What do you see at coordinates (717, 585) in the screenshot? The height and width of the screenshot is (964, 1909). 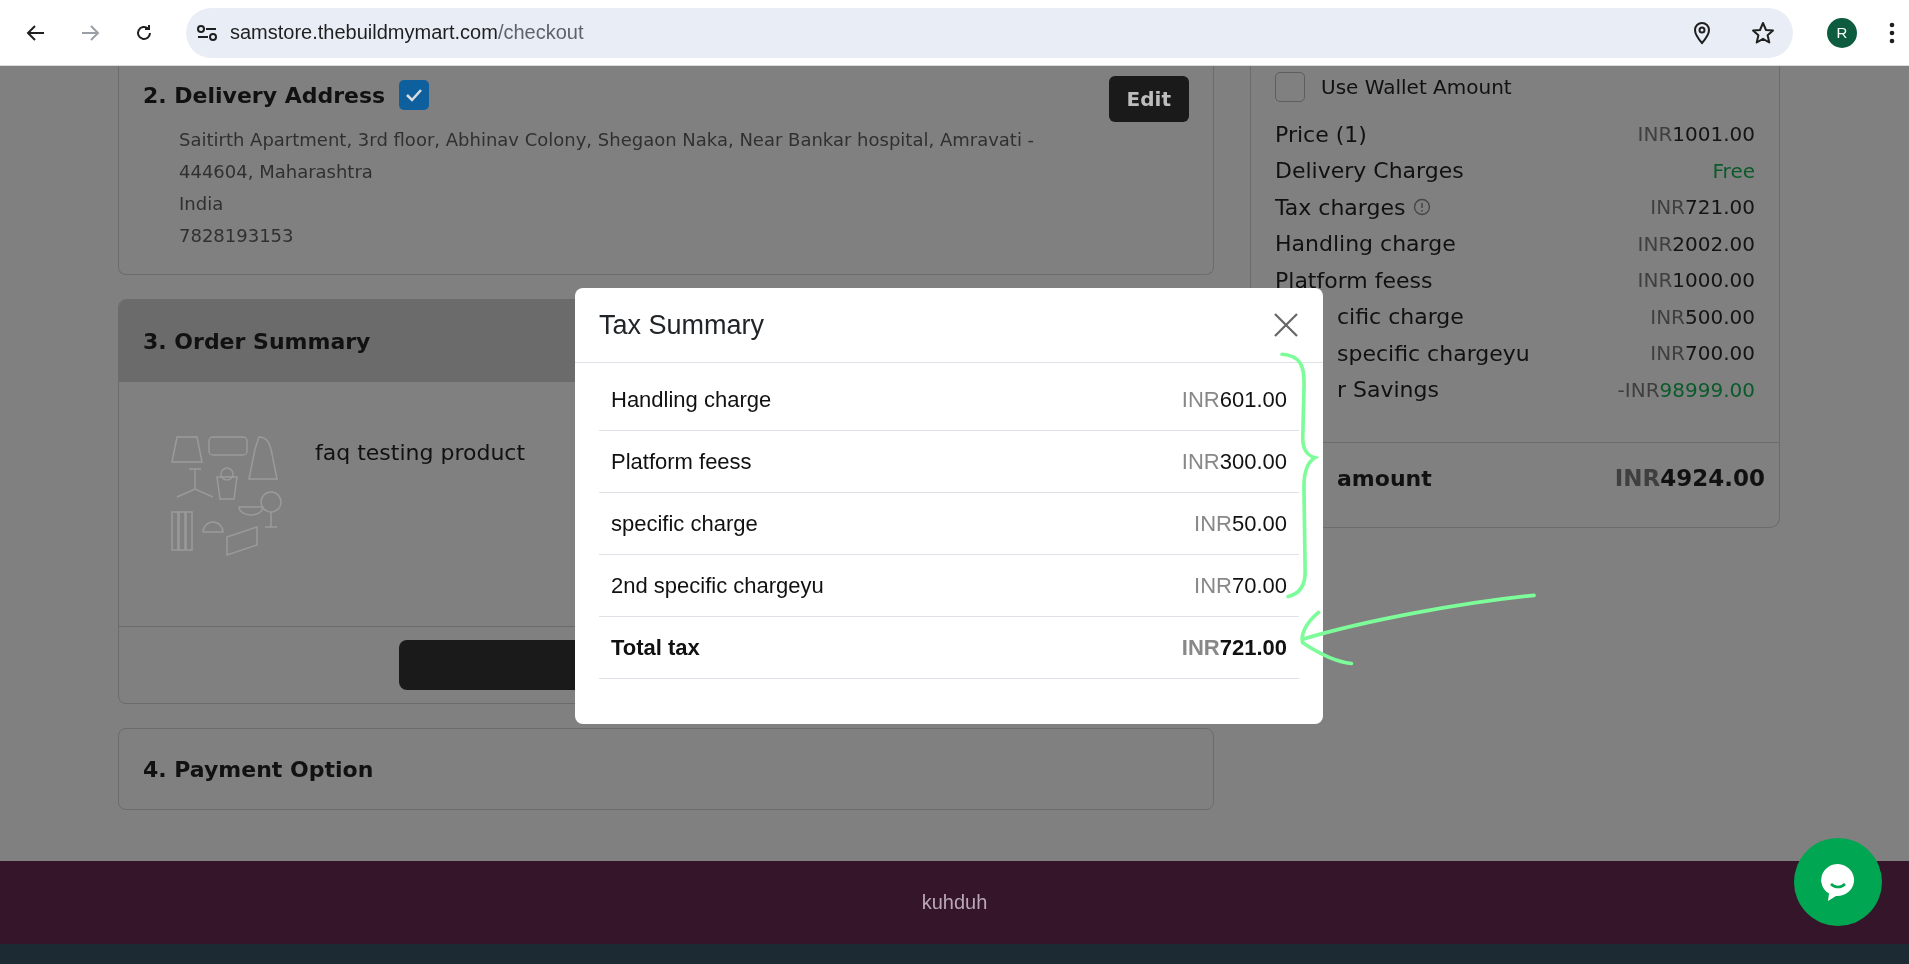 I see `tax-label: 2nd specific chargeyu` at bounding box center [717, 585].